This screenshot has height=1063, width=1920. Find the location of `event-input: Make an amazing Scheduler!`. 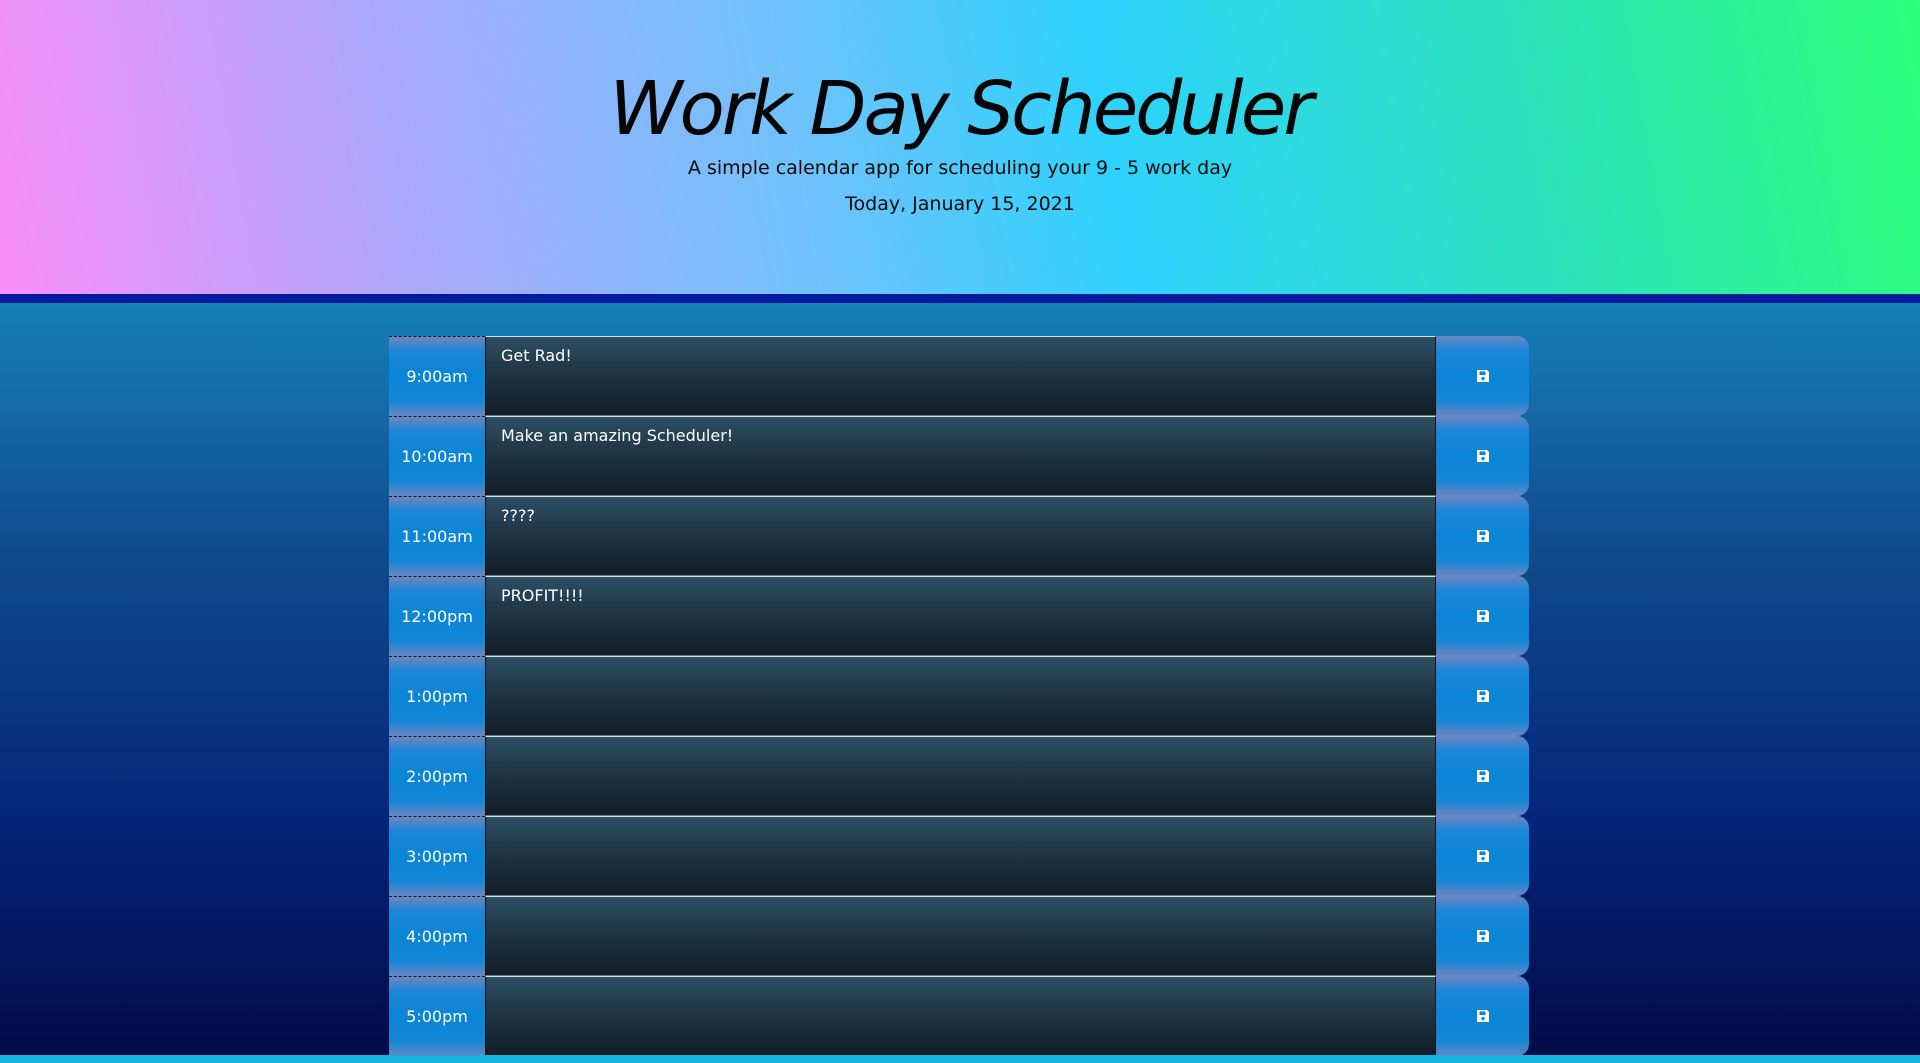

event-input: Make an amazing Scheduler! is located at coordinates (960, 456).